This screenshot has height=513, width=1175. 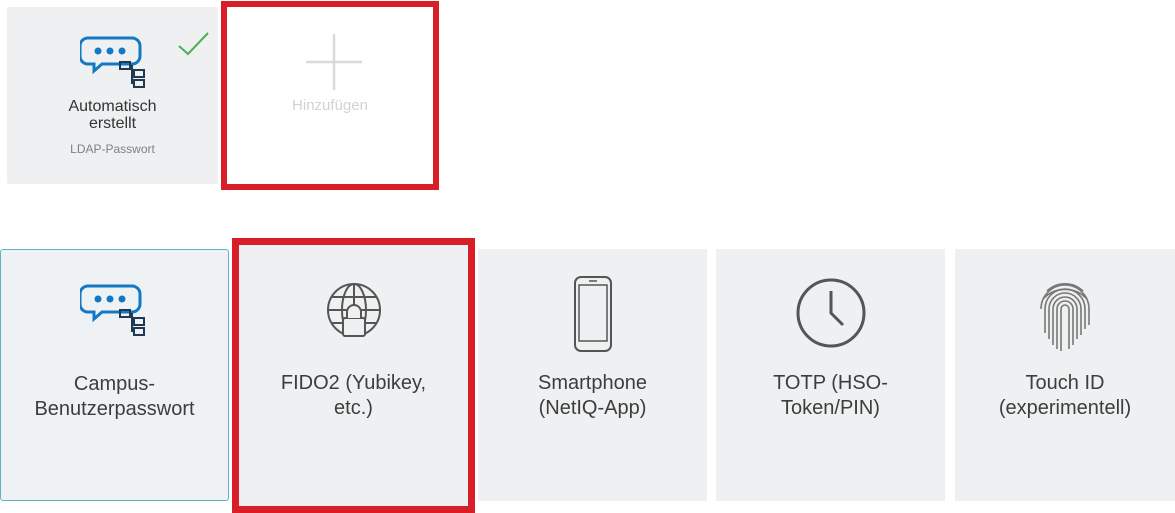 I want to click on smartphone-icon, so click(x=592, y=314).